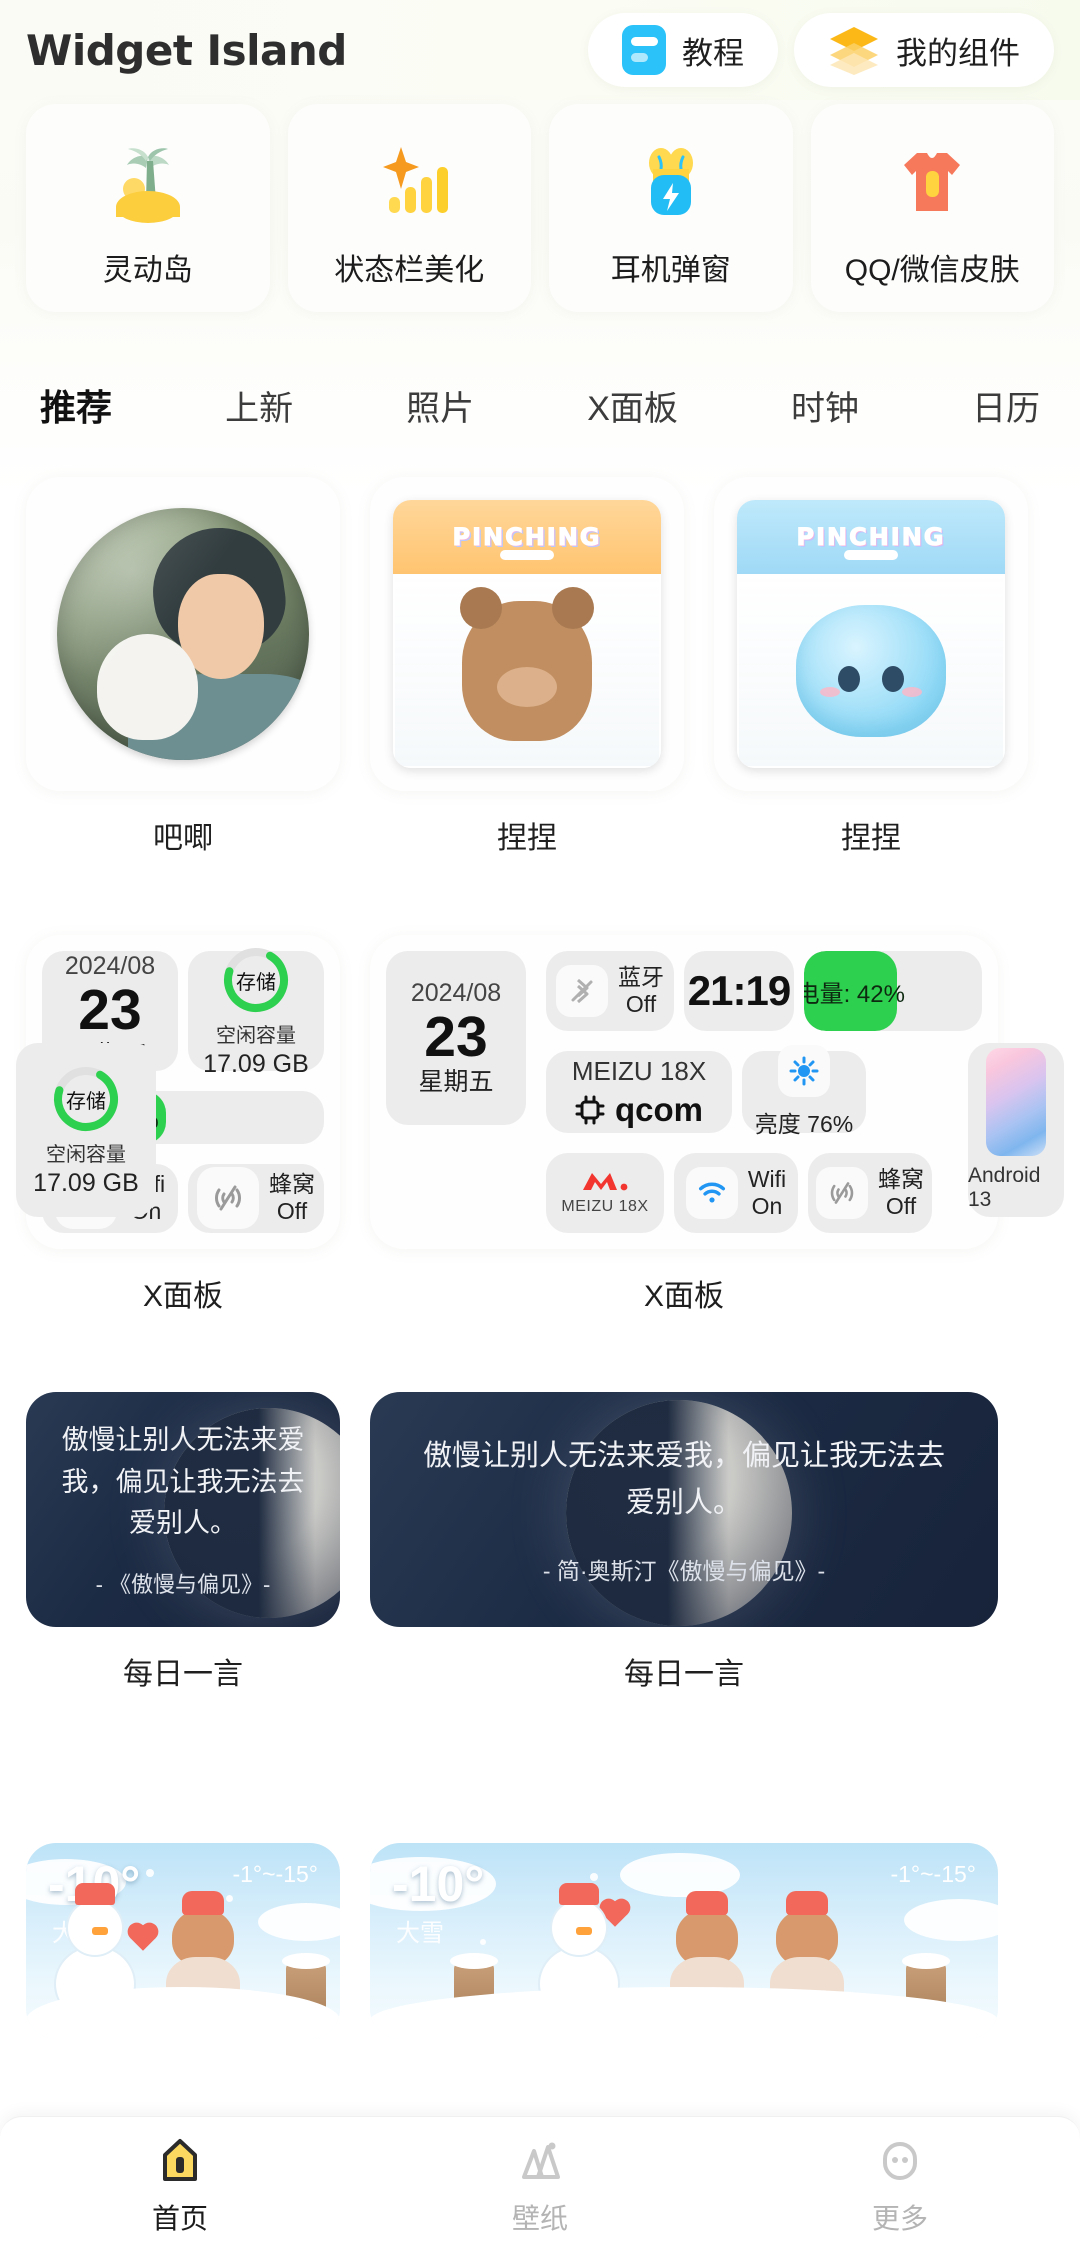 The height and width of the screenshot is (2256, 1080). What do you see at coordinates (456, 1081) in the screenshot?
I see `date-weekday: 星期五` at bounding box center [456, 1081].